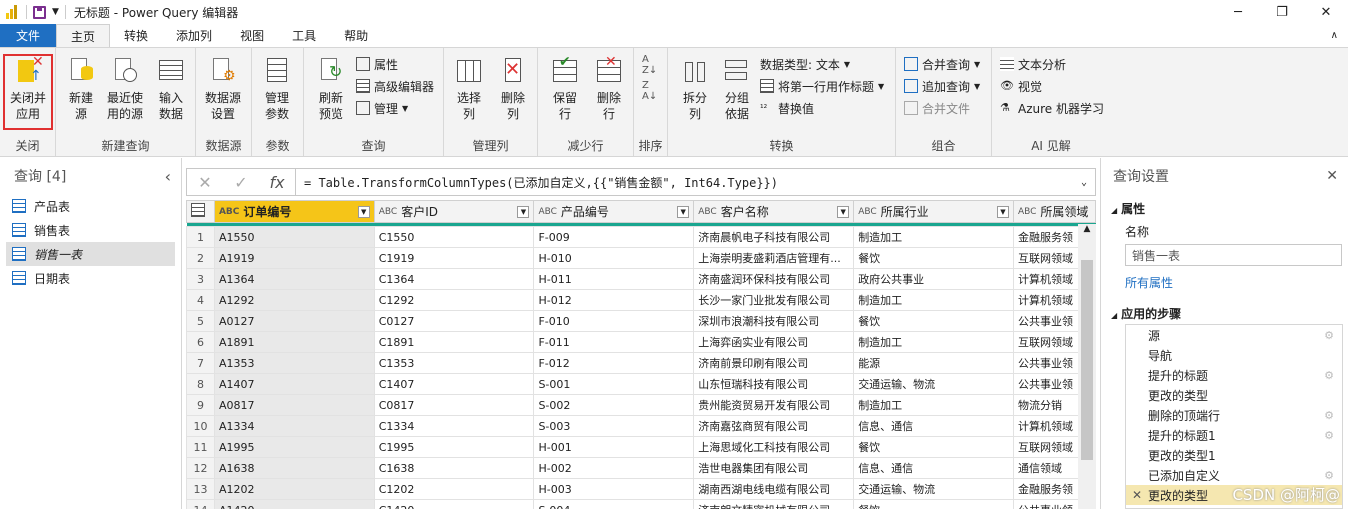  What do you see at coordinates (1234, 375) in the screenshot?
I see `applied-step: 提升的标题 ⚙` at bounding box center [1234, 375].